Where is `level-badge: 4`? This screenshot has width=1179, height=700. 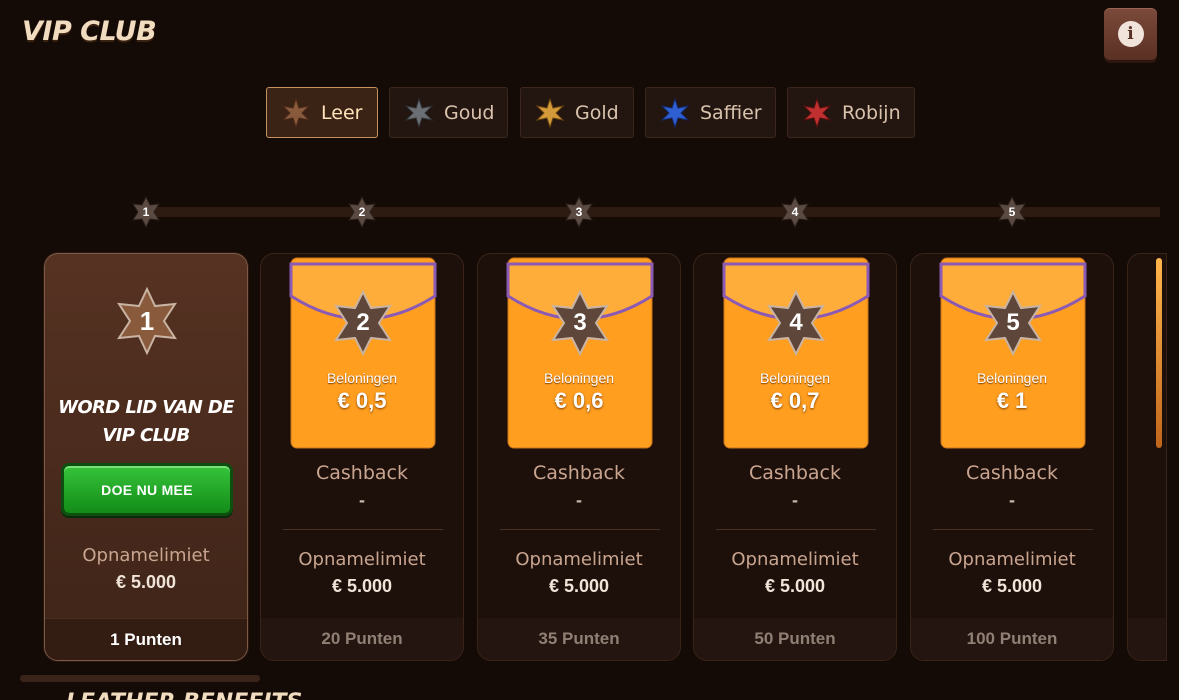 level-badge: 4 is located at coordinates (796, 323).